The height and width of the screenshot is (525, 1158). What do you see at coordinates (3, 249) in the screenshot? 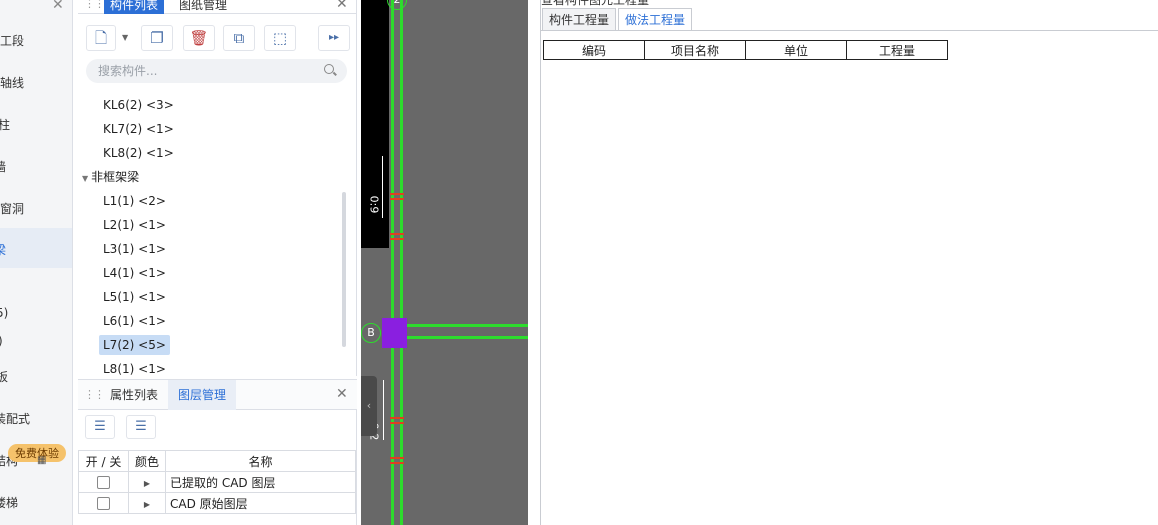
I see `nav-item-label: 梁` at bounding box center [3, 249].